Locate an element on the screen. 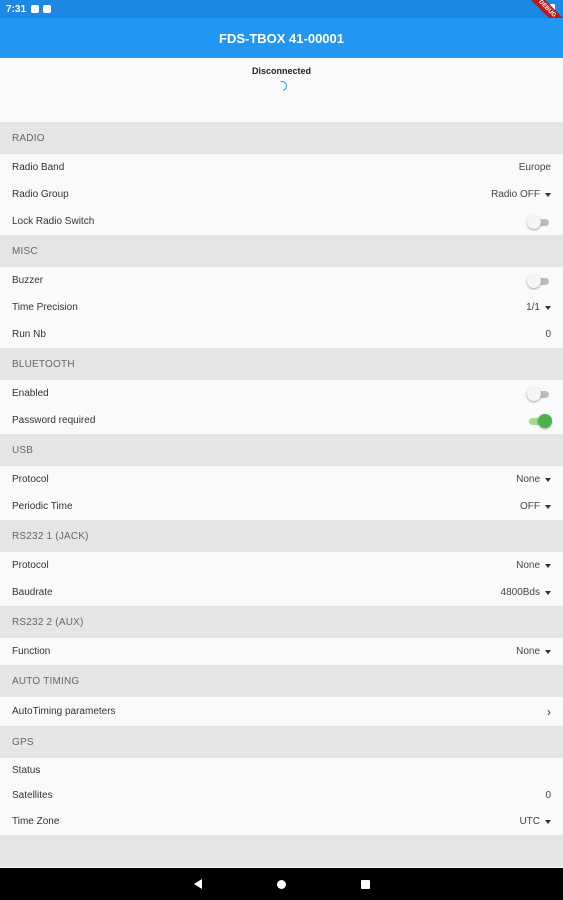 The width and height of the screenshot is (563, 900). rs232-1-protocol-label: Protocol is located at coordinates (30, 565).